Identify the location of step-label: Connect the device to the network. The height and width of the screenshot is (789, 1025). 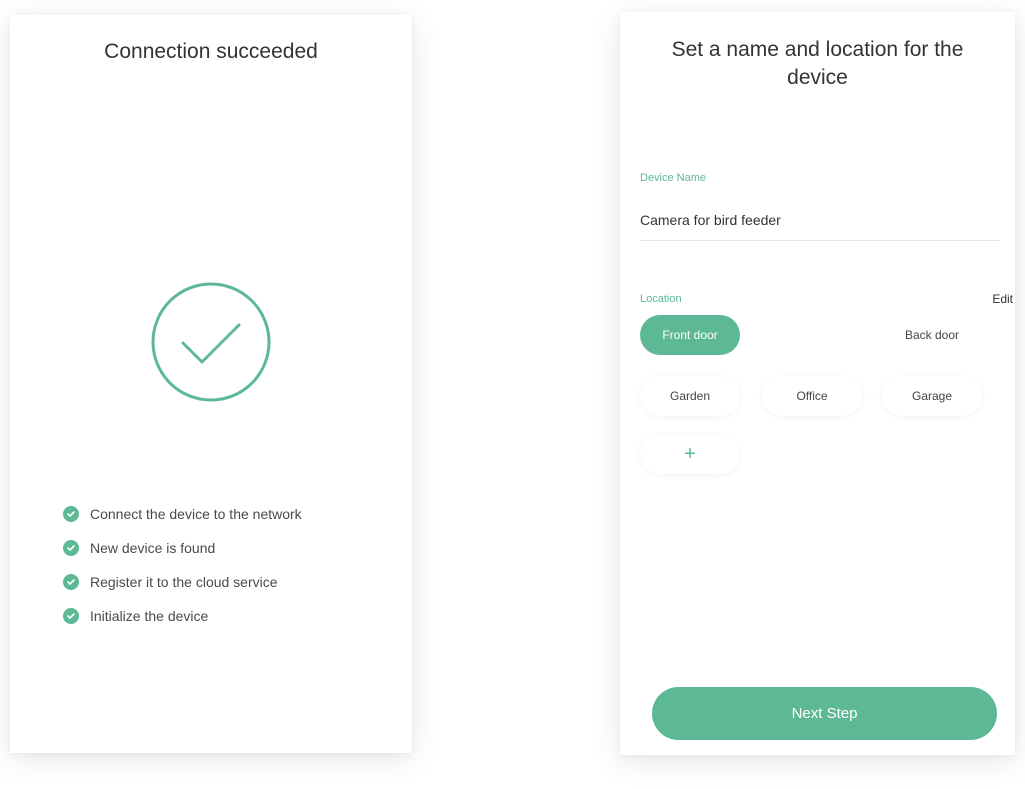
(196, 514).